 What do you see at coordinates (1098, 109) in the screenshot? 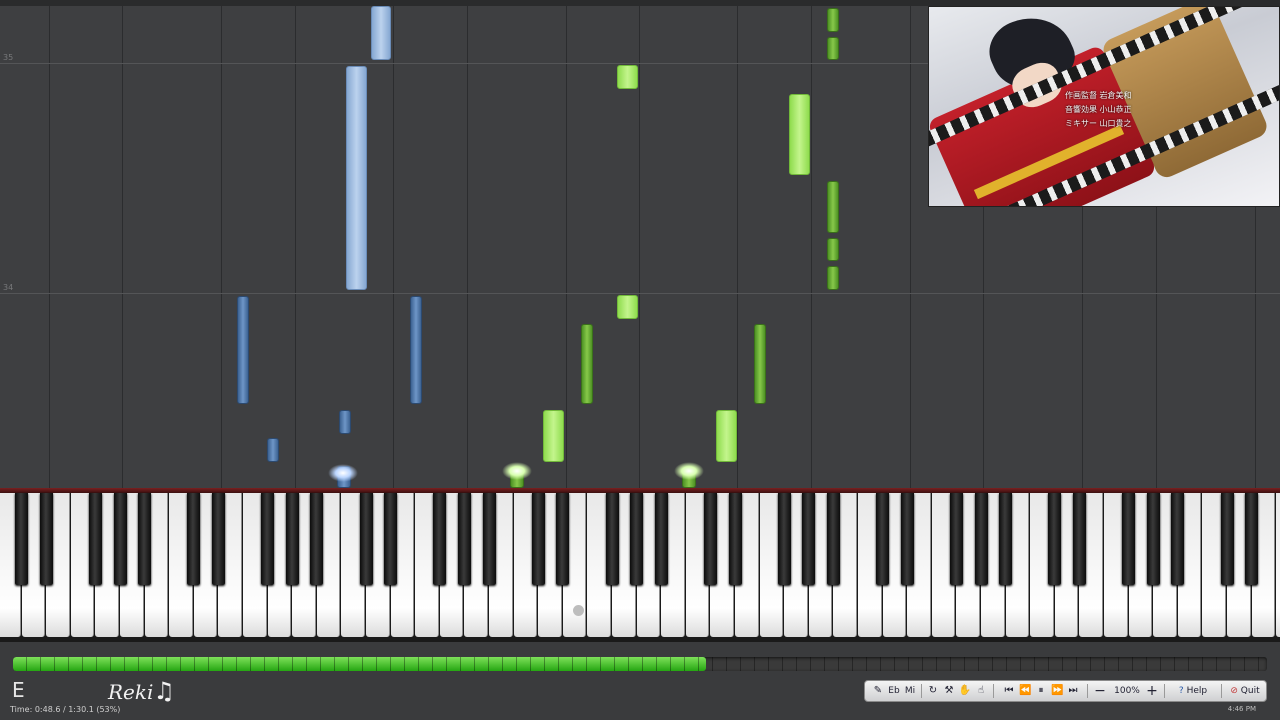
I see `credit-line: 音響効果 小山恭正` at bounding box center [1098, 109].